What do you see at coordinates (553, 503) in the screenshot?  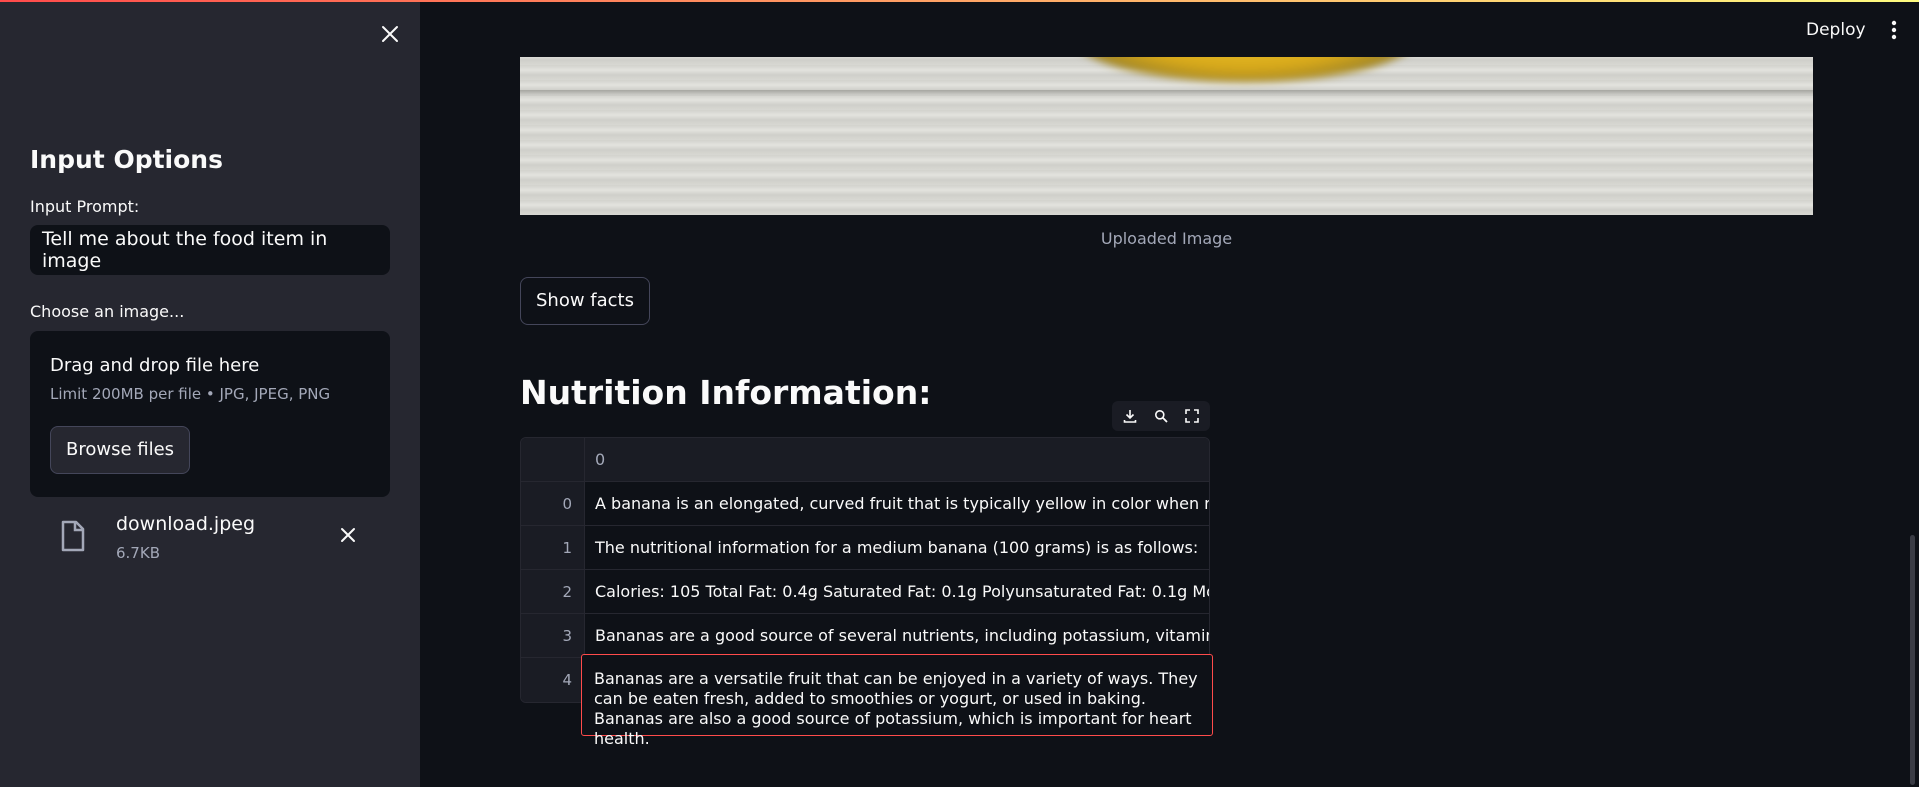 I see `row-index: 0` at bounding box center [553, 503].